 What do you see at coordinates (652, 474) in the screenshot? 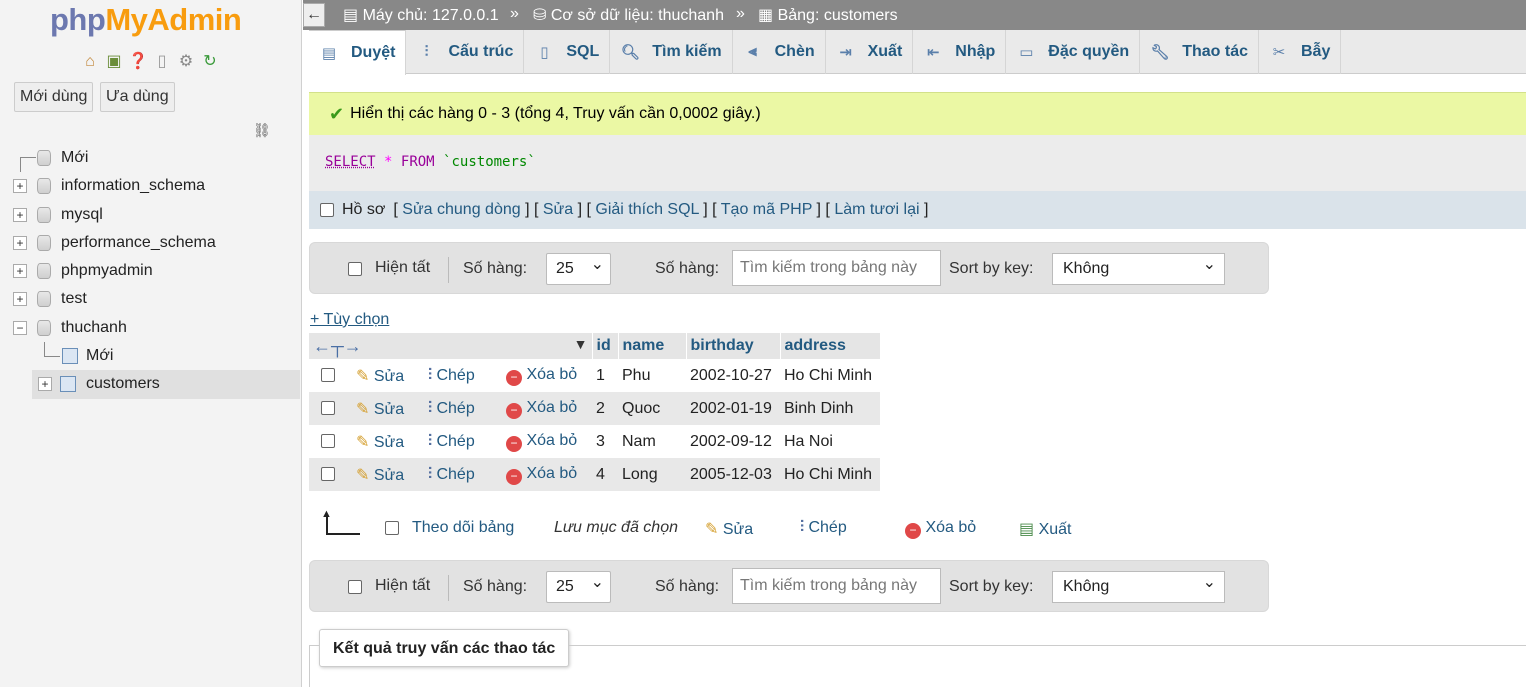
I see `cell-name: Long` at bounding box center [652, 474].